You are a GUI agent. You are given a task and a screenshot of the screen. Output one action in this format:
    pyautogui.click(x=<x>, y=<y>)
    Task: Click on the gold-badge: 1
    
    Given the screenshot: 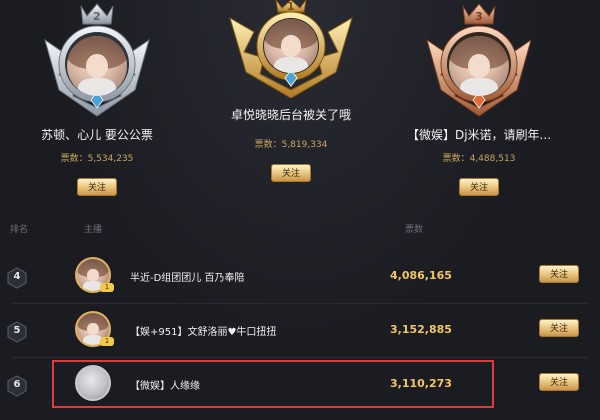 What is the action you would take?
    pyautogui.click(x=291, y=49)
    